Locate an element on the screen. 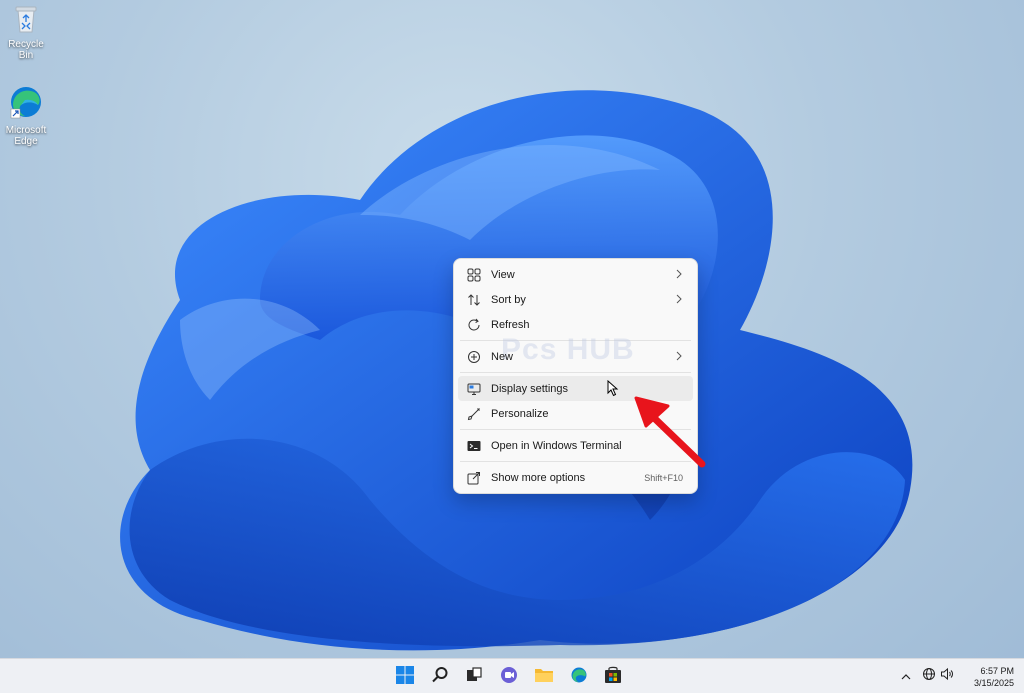  chat-button is located at coordinates (509, 677).